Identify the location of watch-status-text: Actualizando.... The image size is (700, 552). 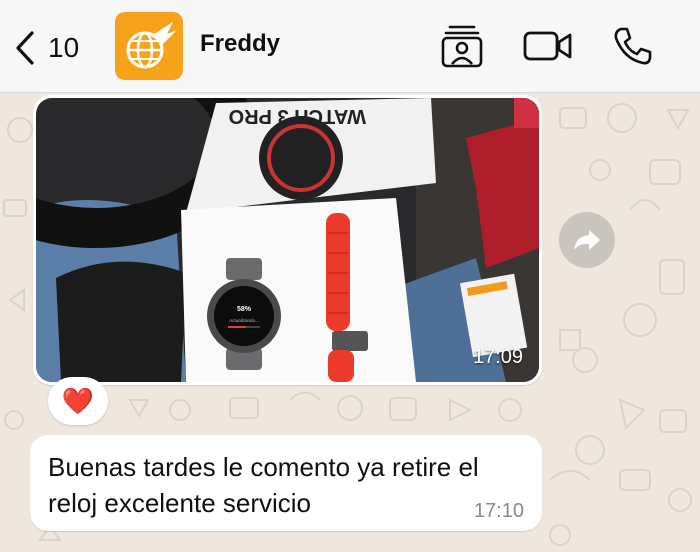
(244, 320).